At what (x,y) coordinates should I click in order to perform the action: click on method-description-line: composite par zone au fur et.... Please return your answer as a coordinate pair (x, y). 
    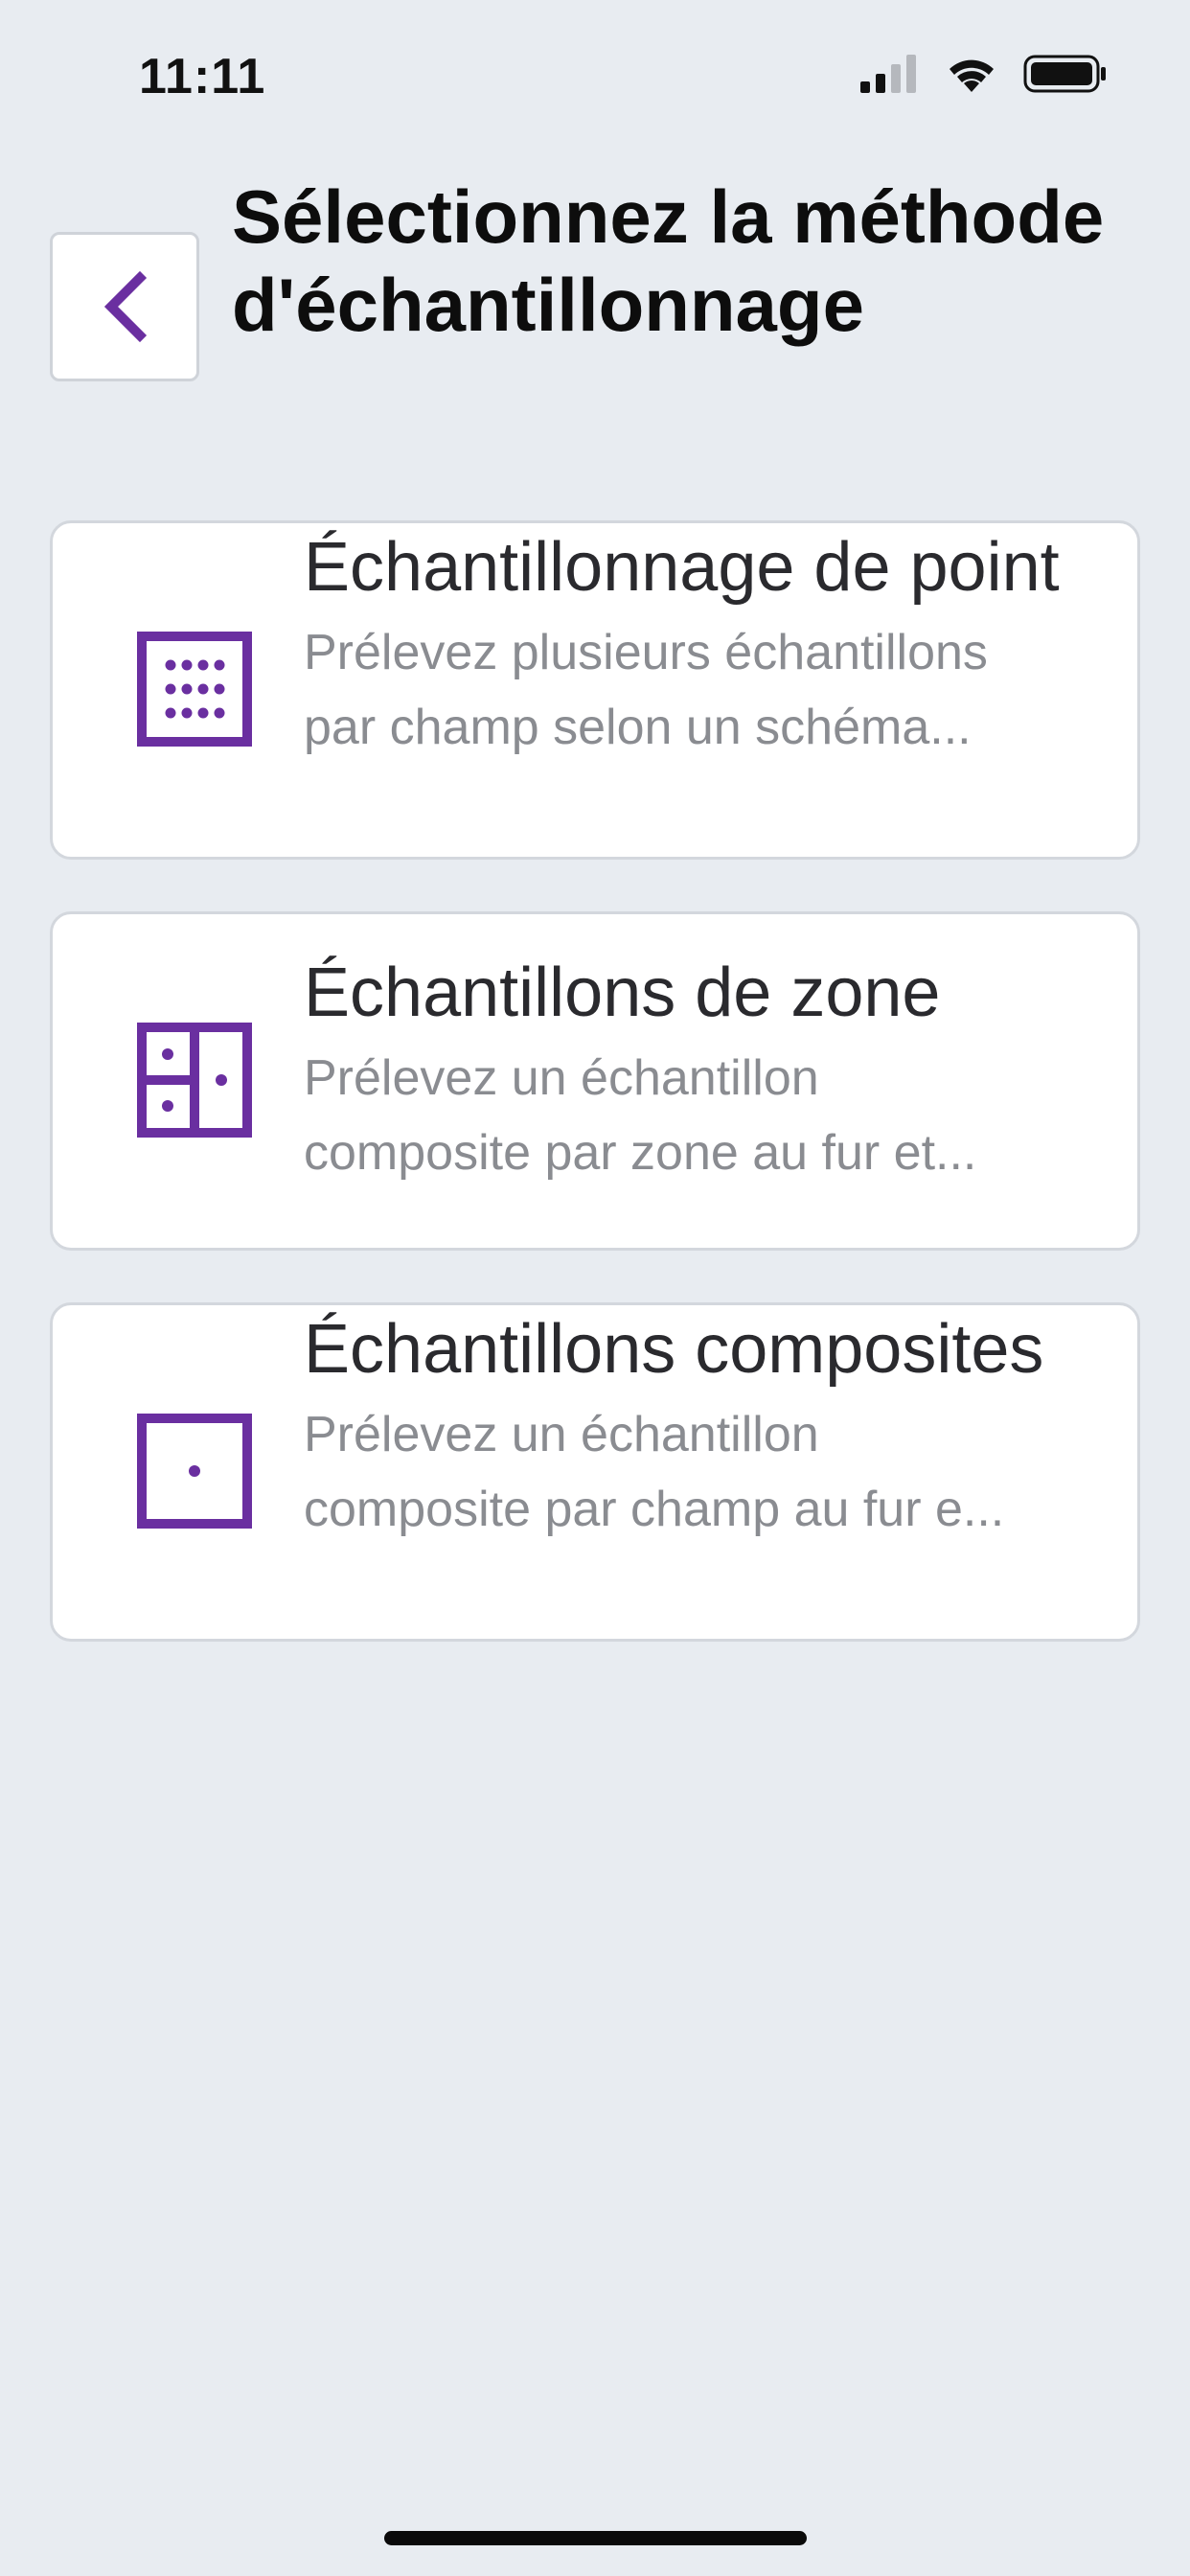
    Looking at the image, I should click on (640, 1153).